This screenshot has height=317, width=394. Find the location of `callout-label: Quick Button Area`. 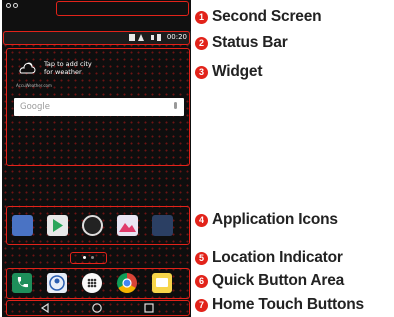

callout-label: Quick Button Area is located at coordinates (278, 280).